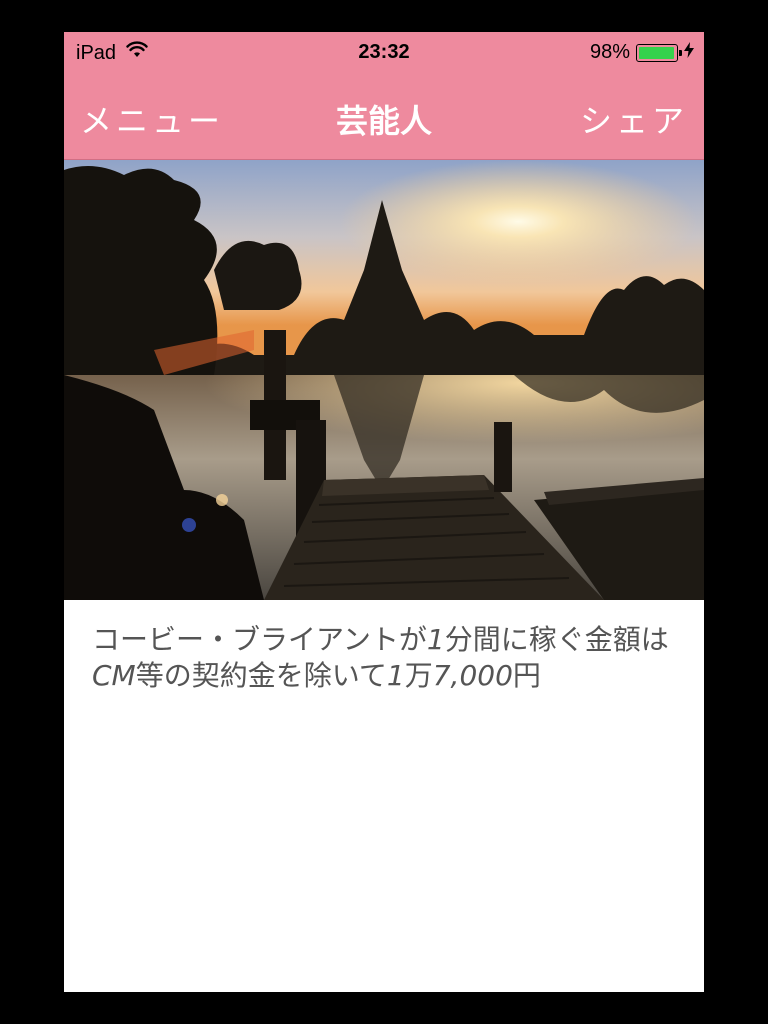  Describe the element at coordinates (689, 52) in the screenshot. I see `lightning-bolt-icon` at that location.